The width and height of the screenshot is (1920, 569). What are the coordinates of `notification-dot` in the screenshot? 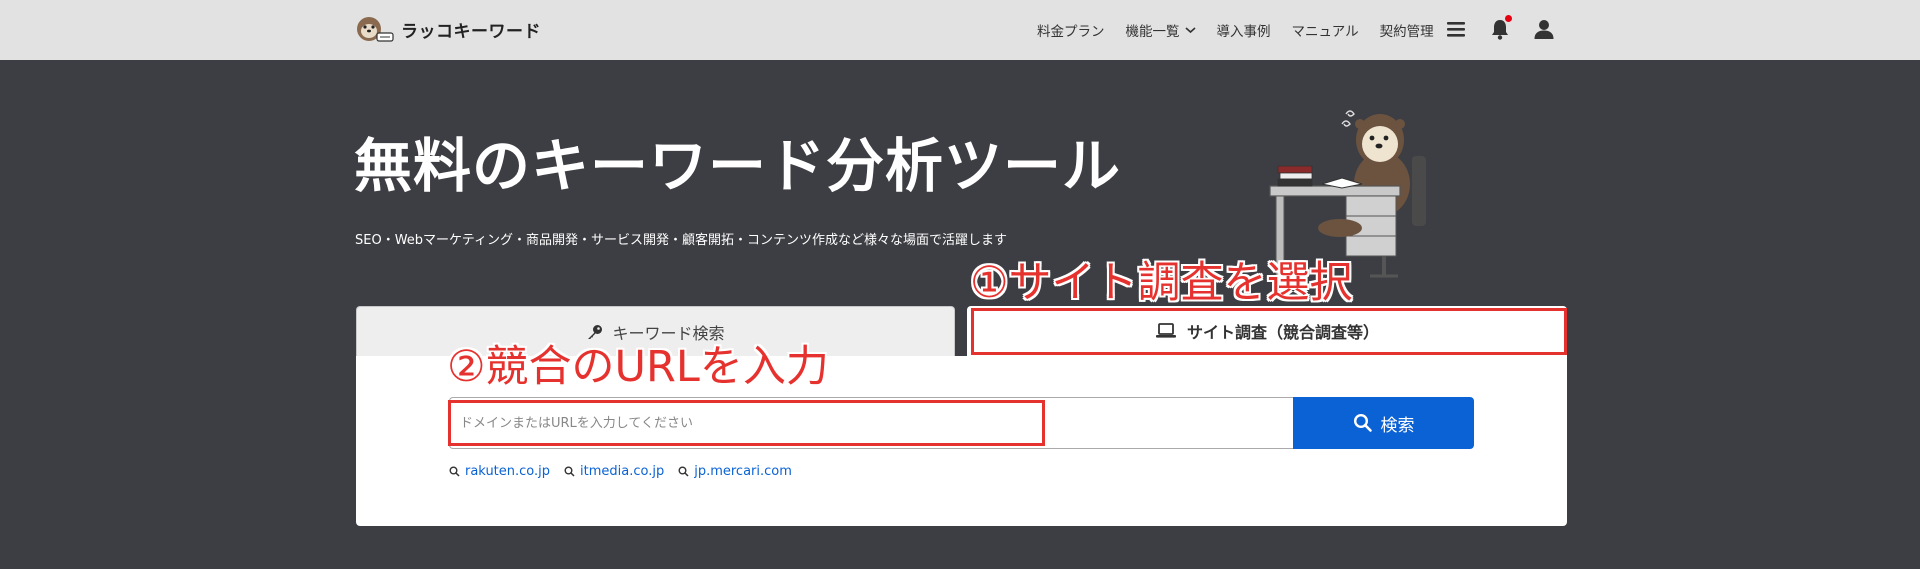 It's located at (1508, 18).